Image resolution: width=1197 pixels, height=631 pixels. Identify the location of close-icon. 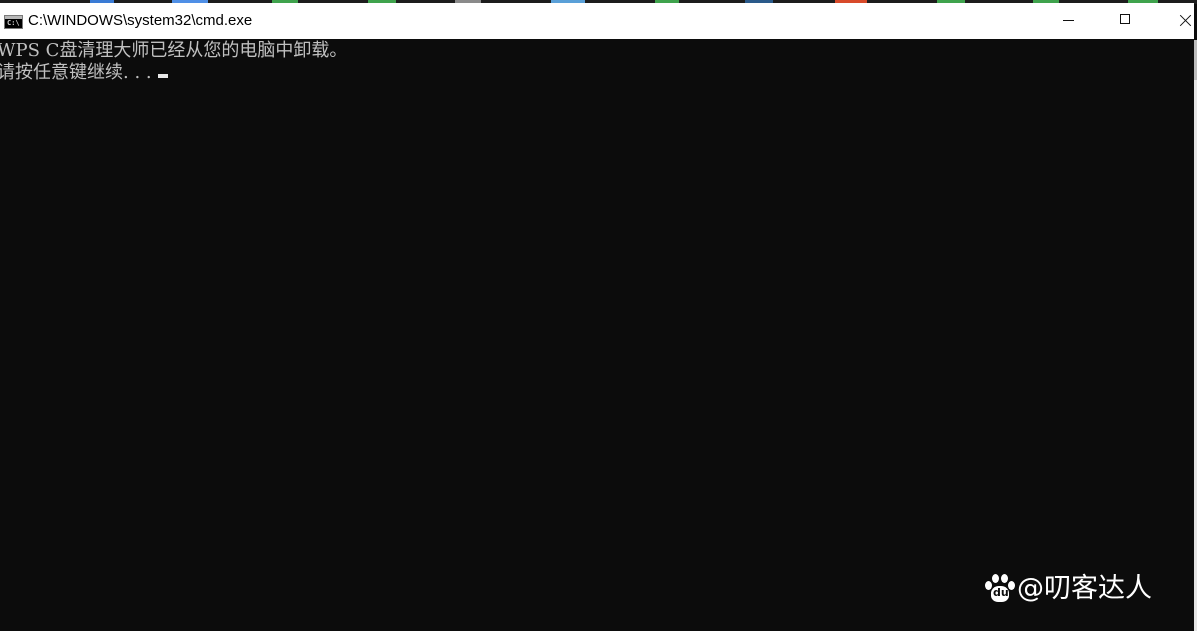
(1185, 20).